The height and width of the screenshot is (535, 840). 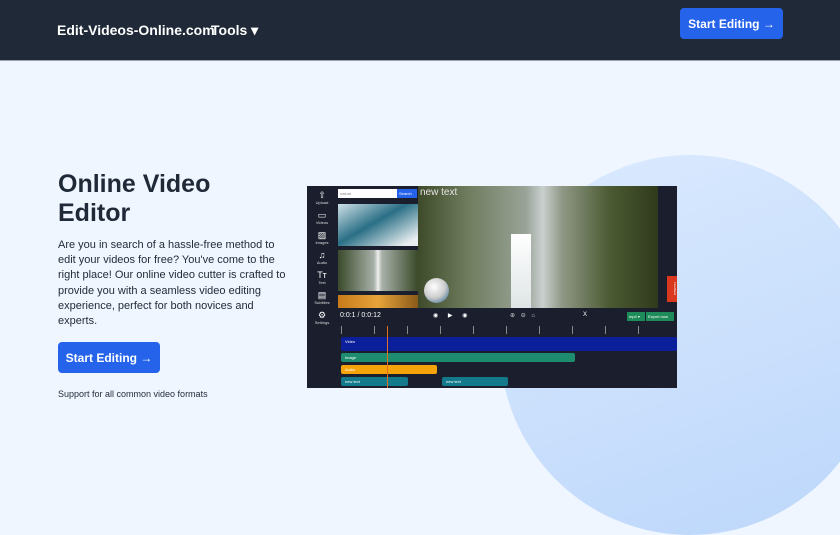 I want to click on export-button: Export now, so click(x=660, y=316).